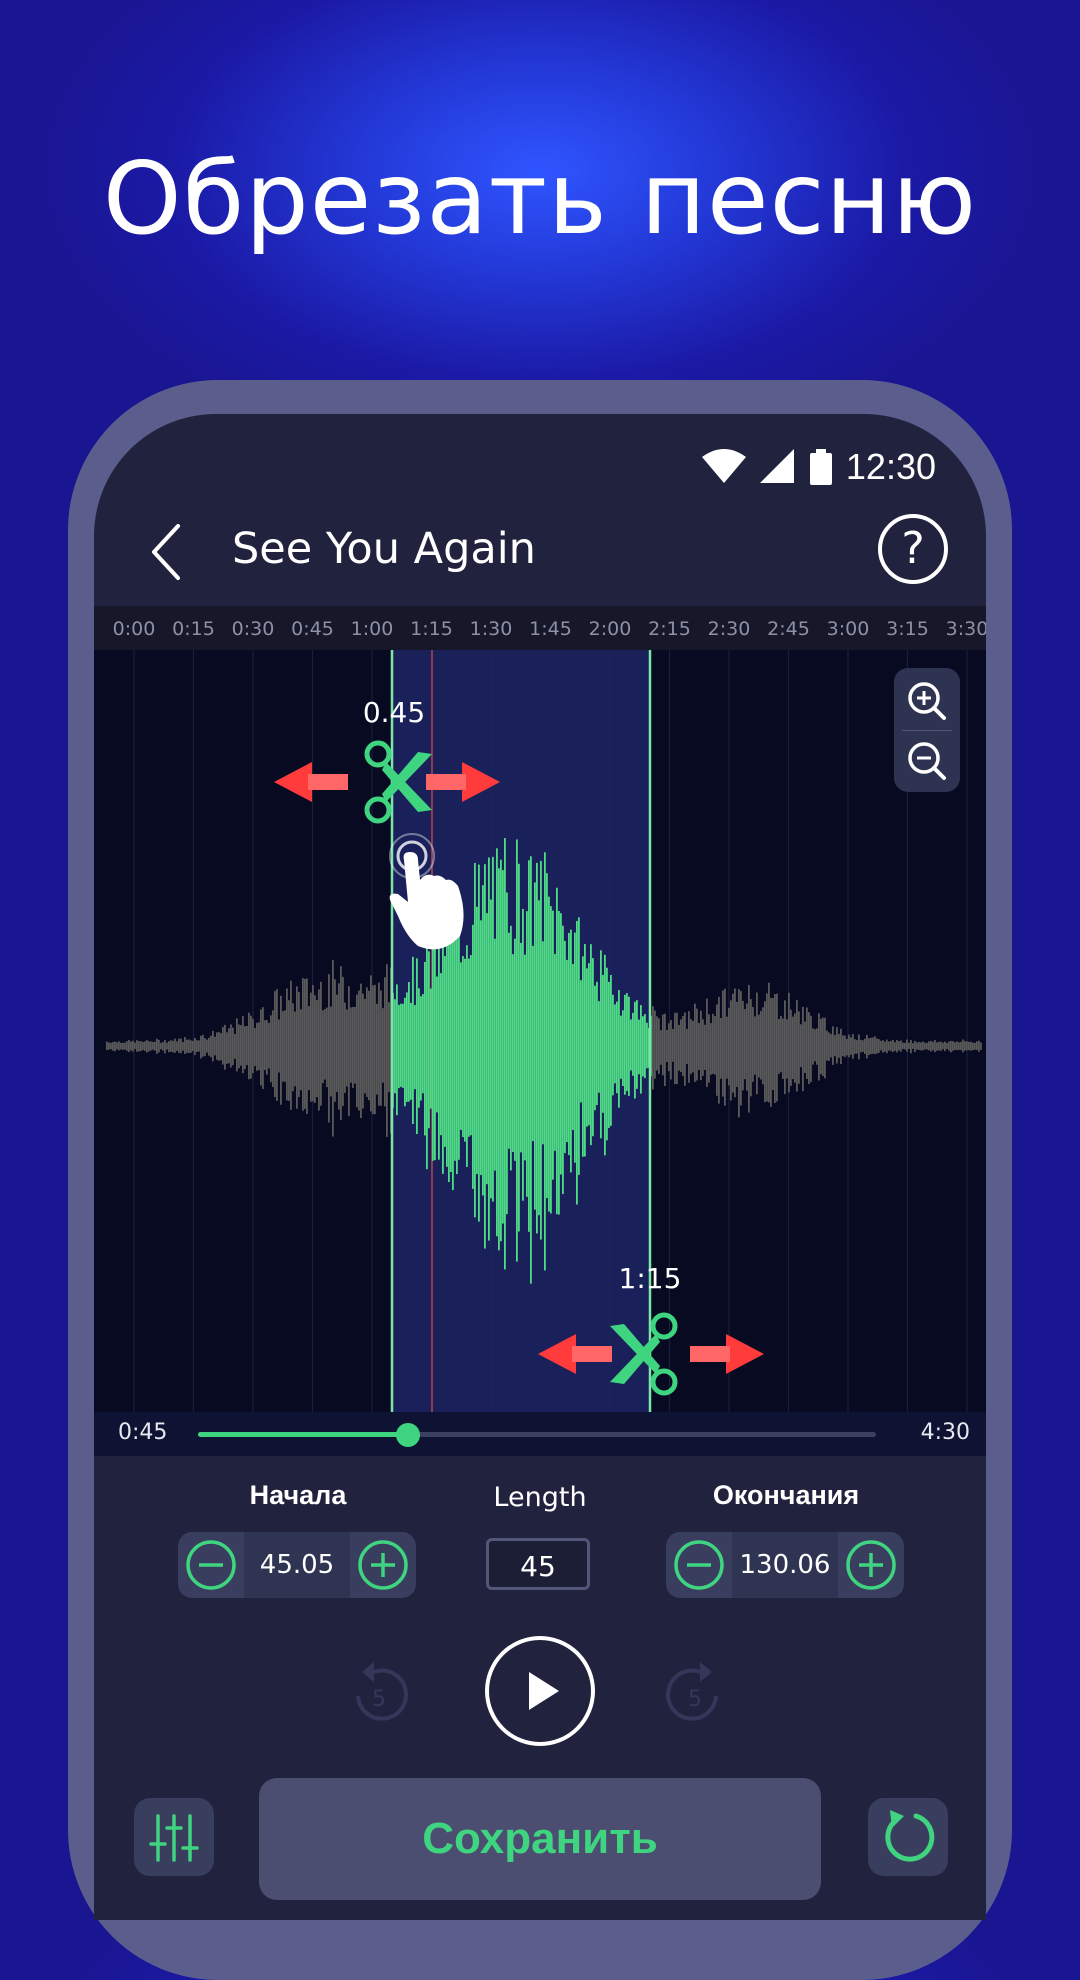 The image size is (1080, 1980). What do you see at coordinates (540, 1497) in the screenshot?
I see `length-label: Length` at bounding box center [540, 1497].